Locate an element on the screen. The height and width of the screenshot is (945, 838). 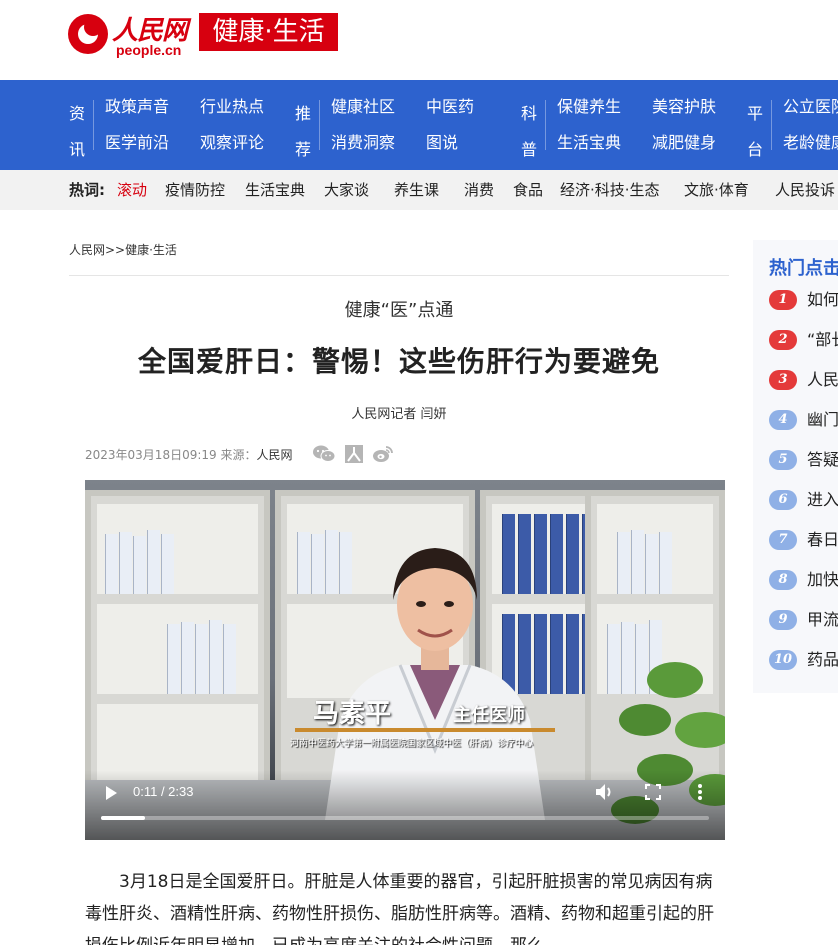
video-caption-role: 主任医师 is located at coordinates (489, 715).